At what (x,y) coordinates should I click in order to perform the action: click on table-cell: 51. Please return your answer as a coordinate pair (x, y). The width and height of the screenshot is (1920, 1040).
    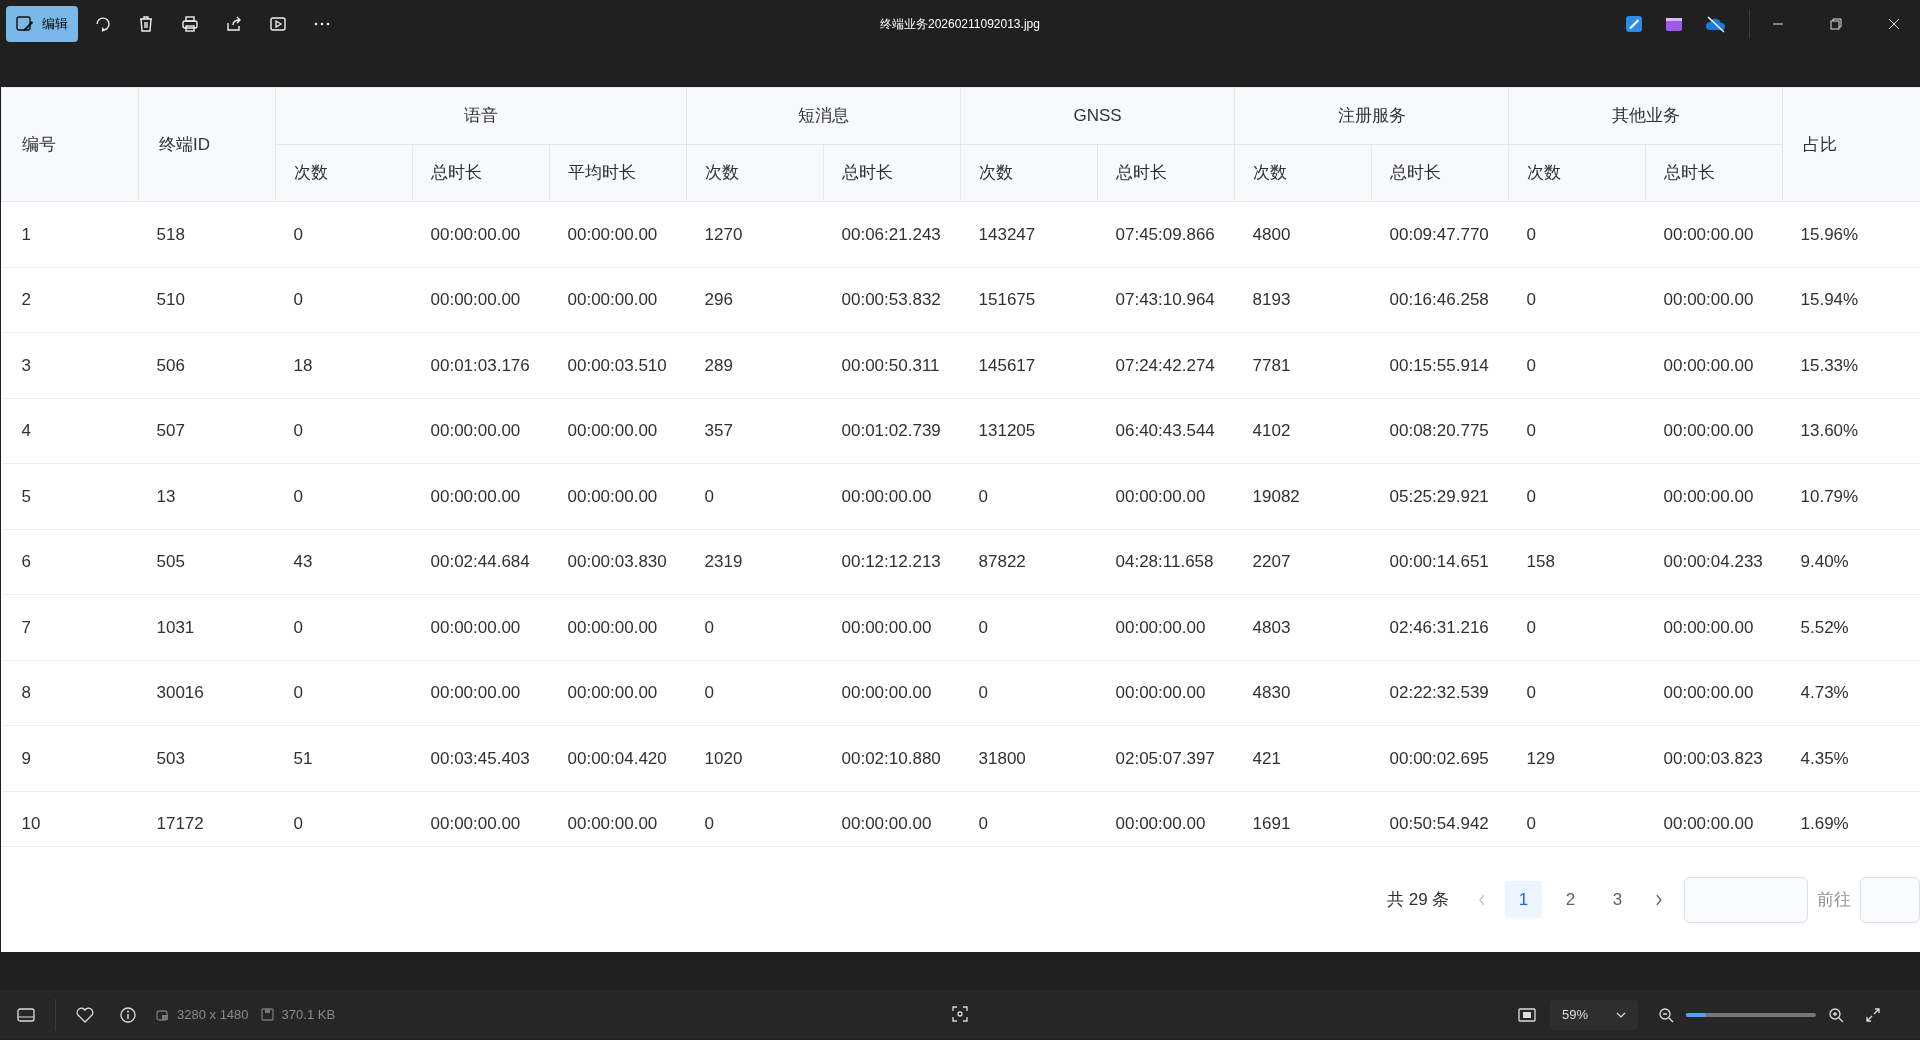
    Looking at the image, I should click on (303, 758).